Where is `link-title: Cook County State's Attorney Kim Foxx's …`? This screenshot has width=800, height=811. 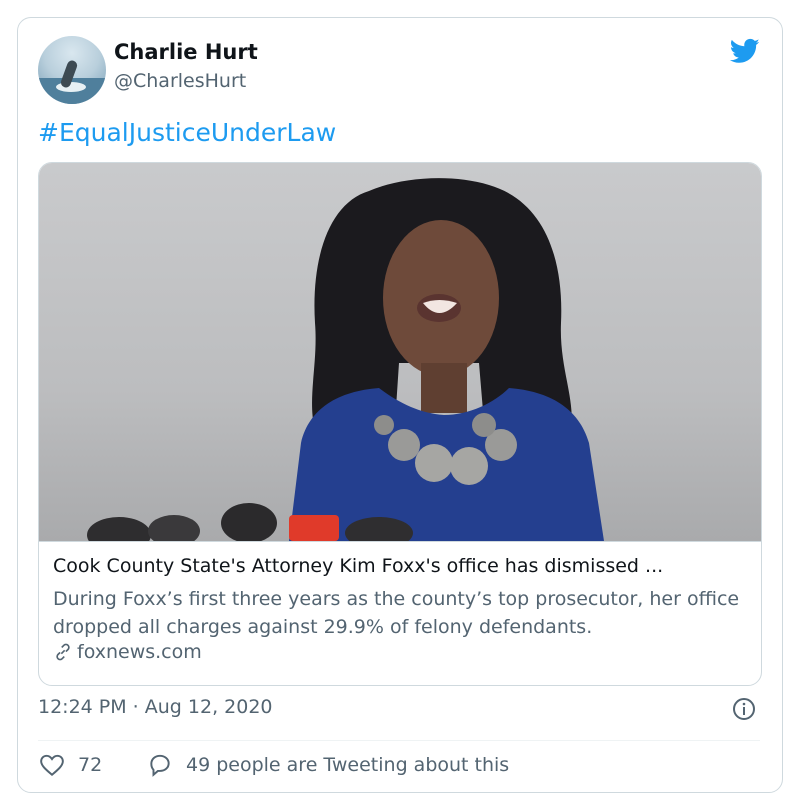 link-title: Cook County State's Attorney Kim Foxx's … is located at coordinates (403, 566).